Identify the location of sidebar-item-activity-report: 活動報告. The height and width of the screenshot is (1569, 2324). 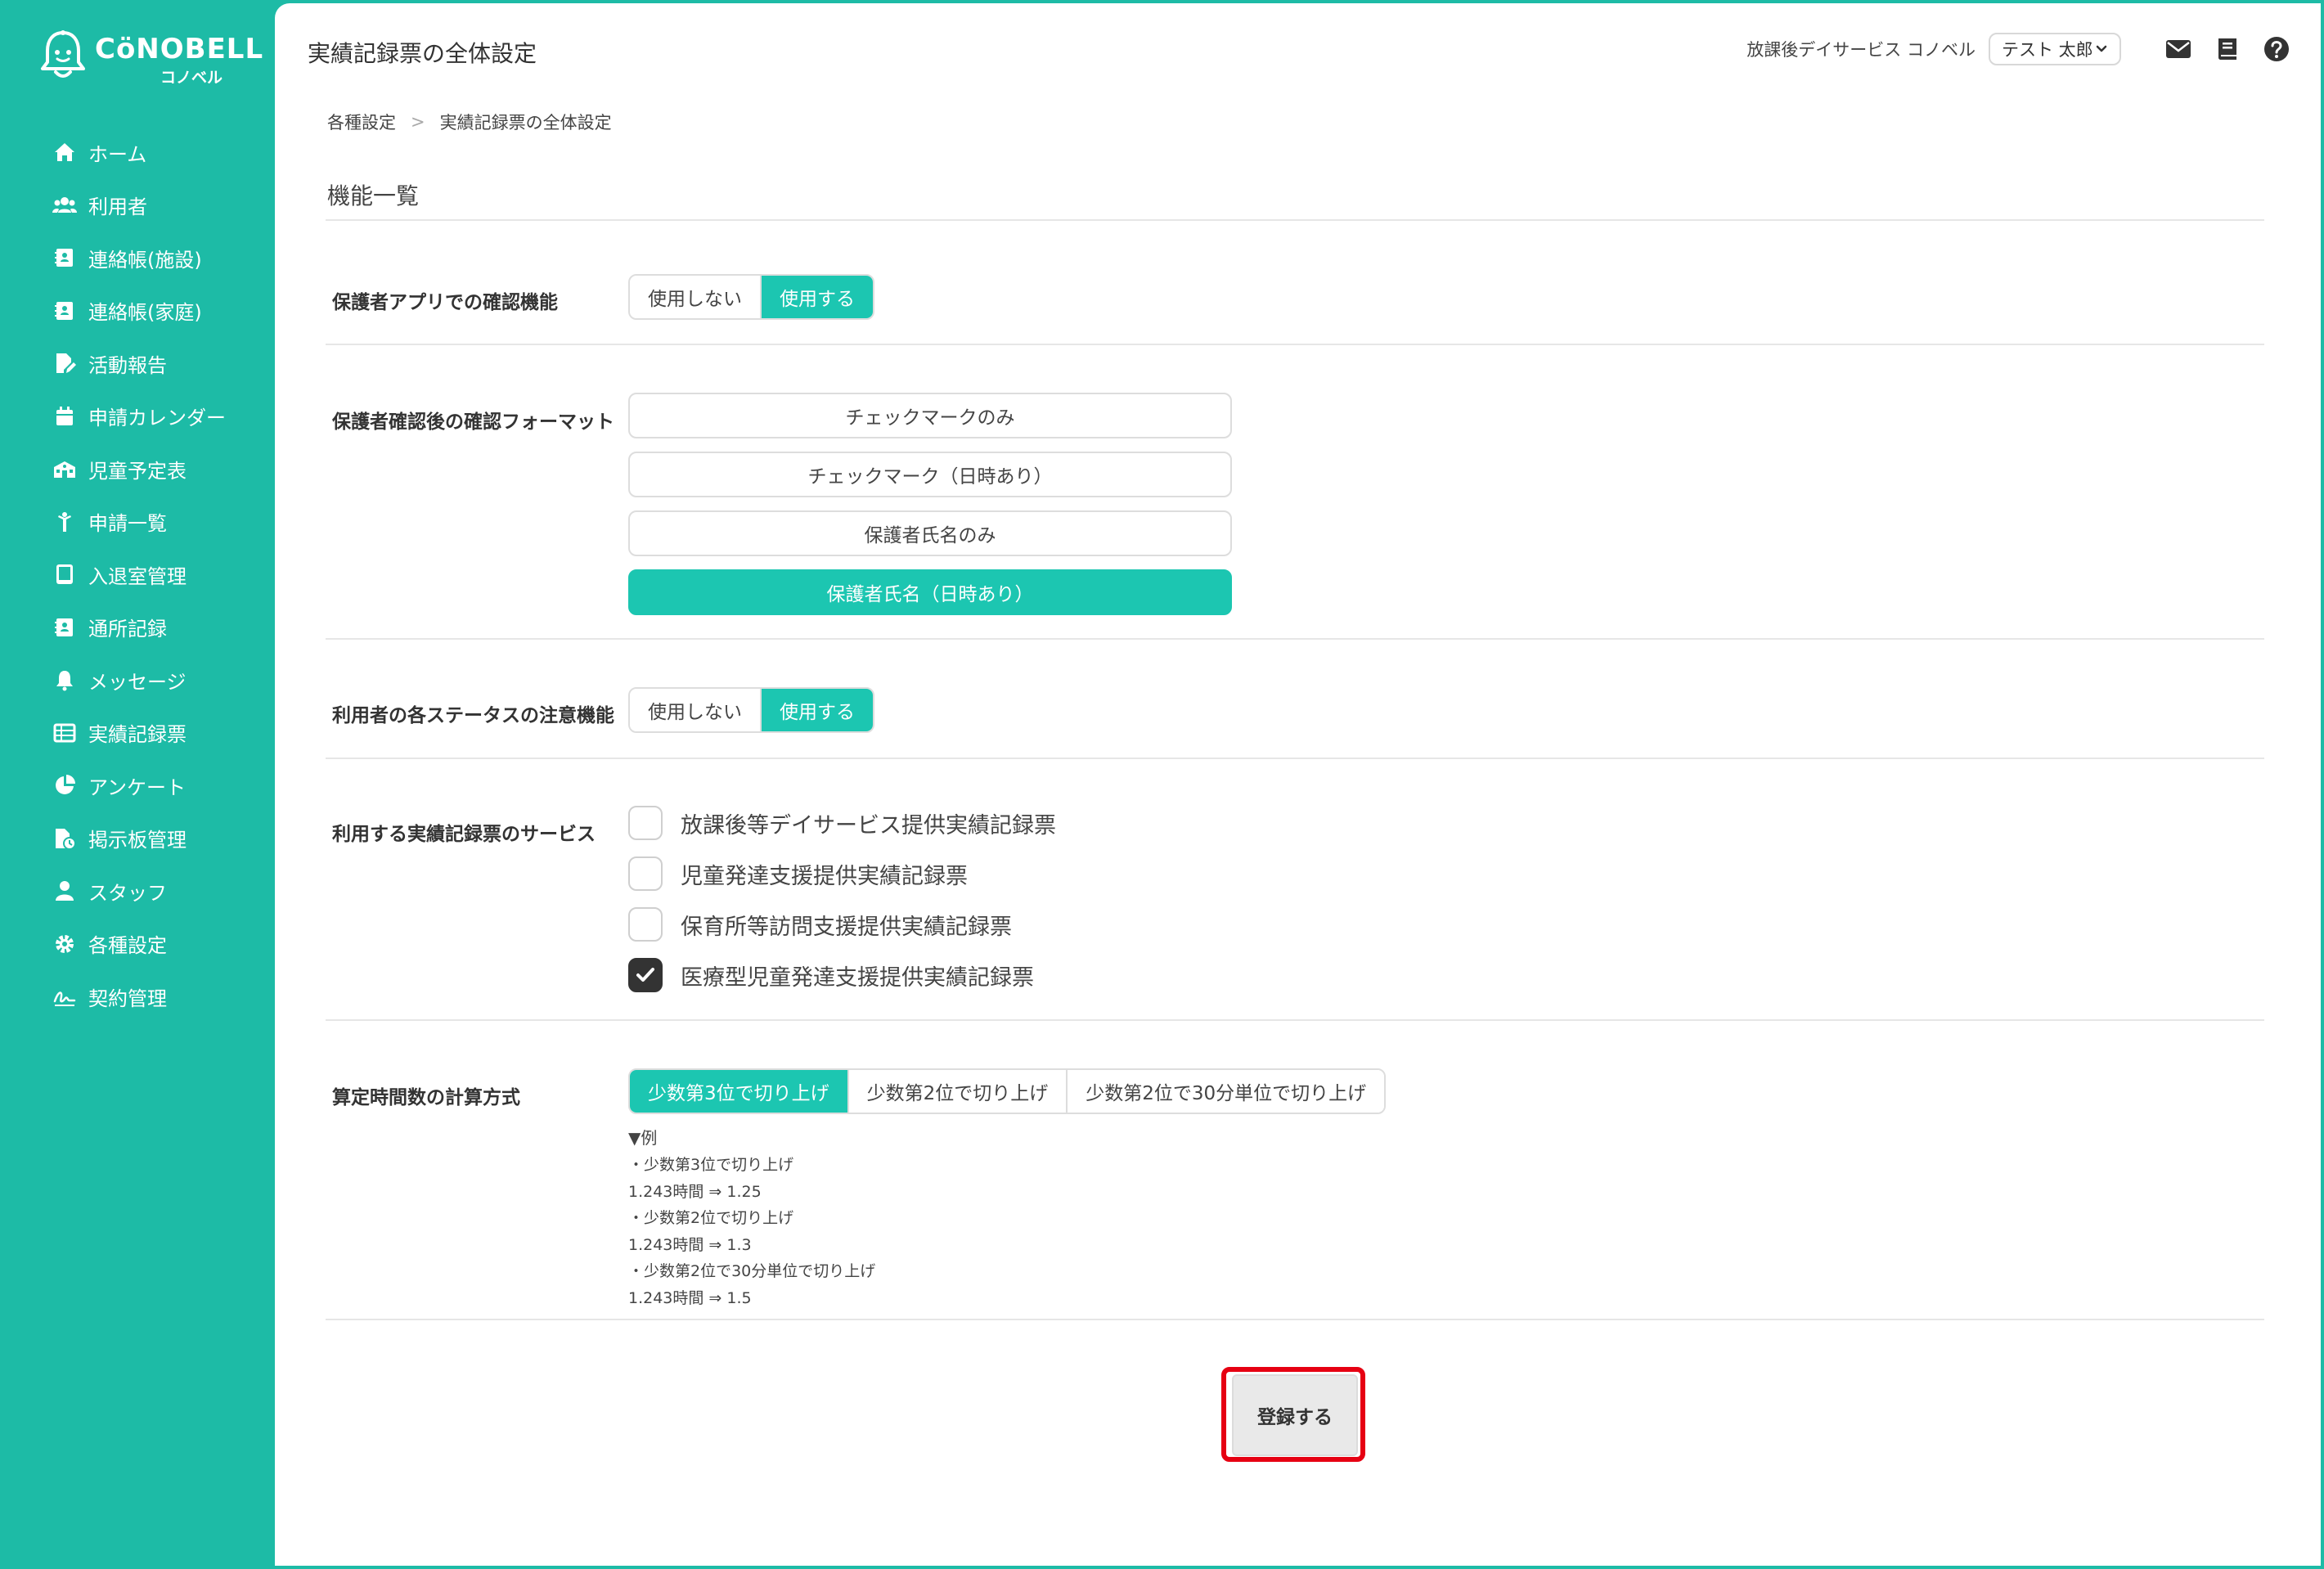
(137, 363).